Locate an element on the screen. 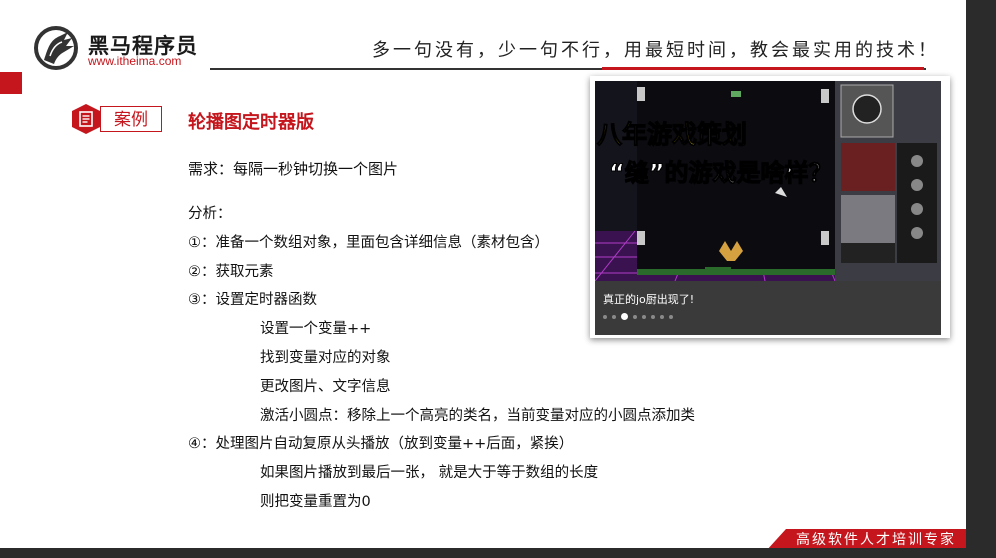 The height and width of the screenshot is (558, 996). left-red-accent is located at coordinates (11, 83).